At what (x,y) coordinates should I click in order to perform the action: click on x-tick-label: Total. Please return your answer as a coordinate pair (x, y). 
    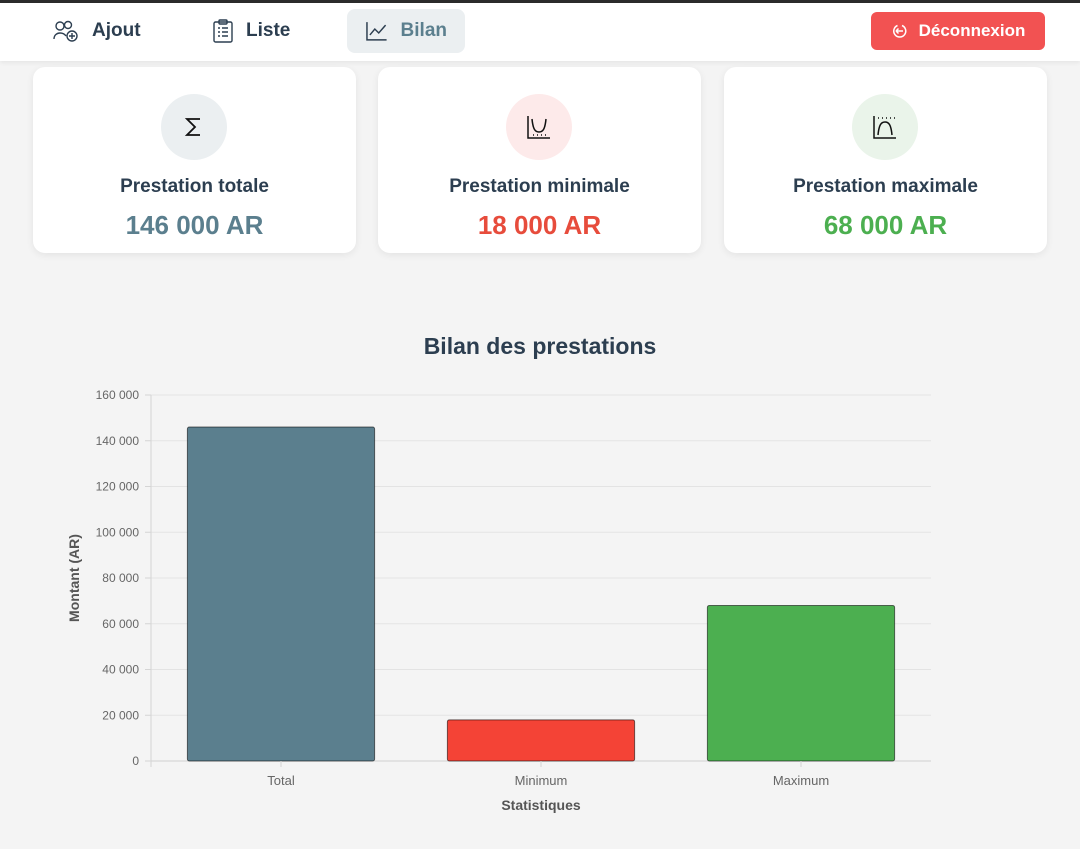
    Looking at the image, I should click on (281, 780).